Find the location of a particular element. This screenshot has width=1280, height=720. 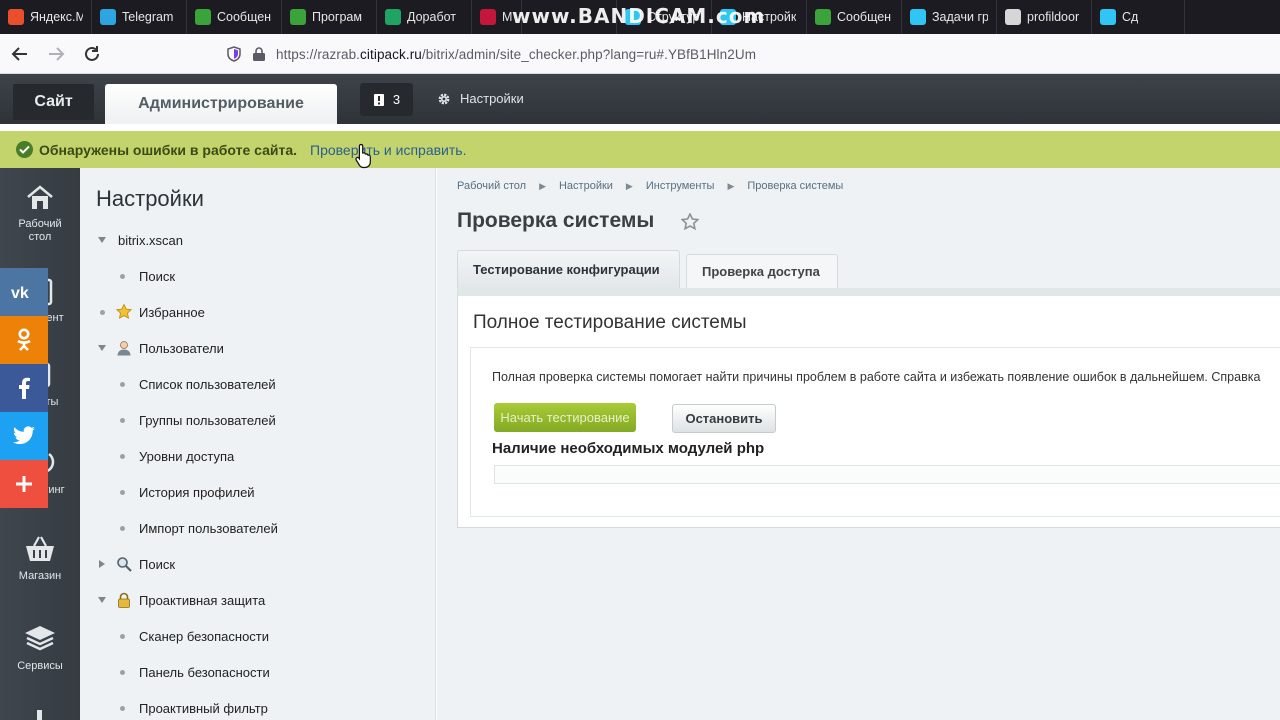

start-test-button: Начать тестирование is located at coordinates (565, 417).